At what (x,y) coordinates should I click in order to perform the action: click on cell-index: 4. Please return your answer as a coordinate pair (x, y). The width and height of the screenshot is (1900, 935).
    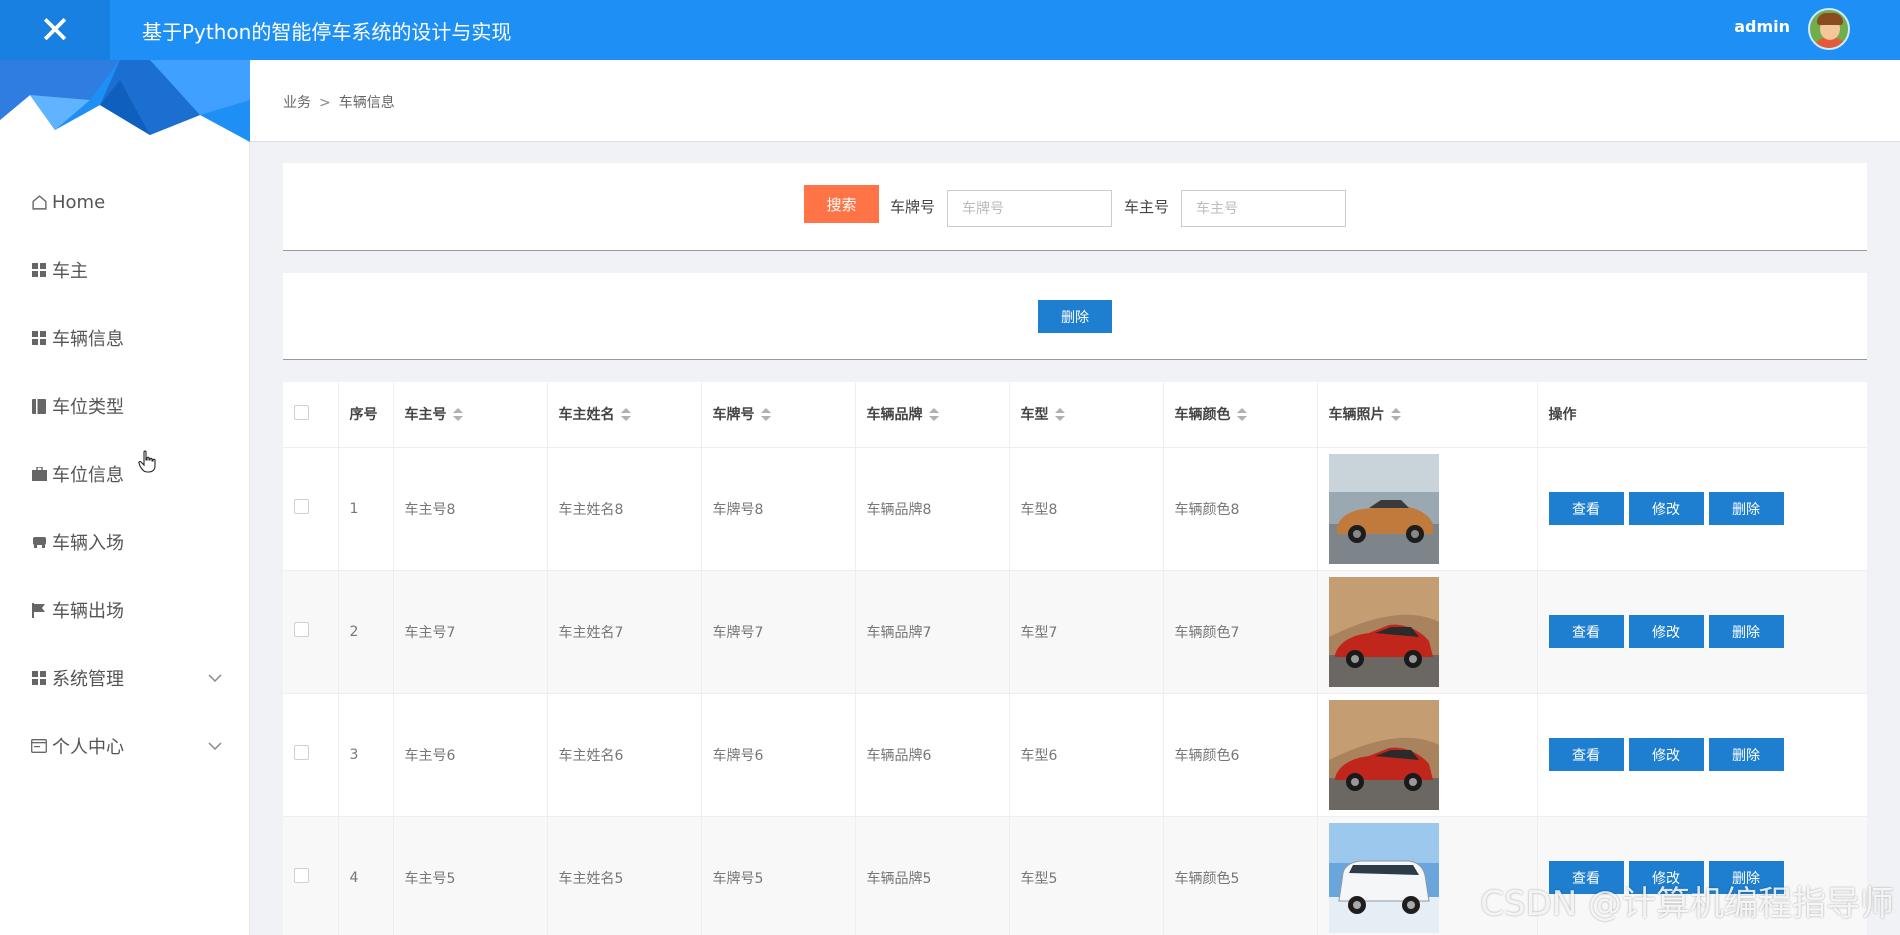
    Looking at the image, I should click on (366, 875).